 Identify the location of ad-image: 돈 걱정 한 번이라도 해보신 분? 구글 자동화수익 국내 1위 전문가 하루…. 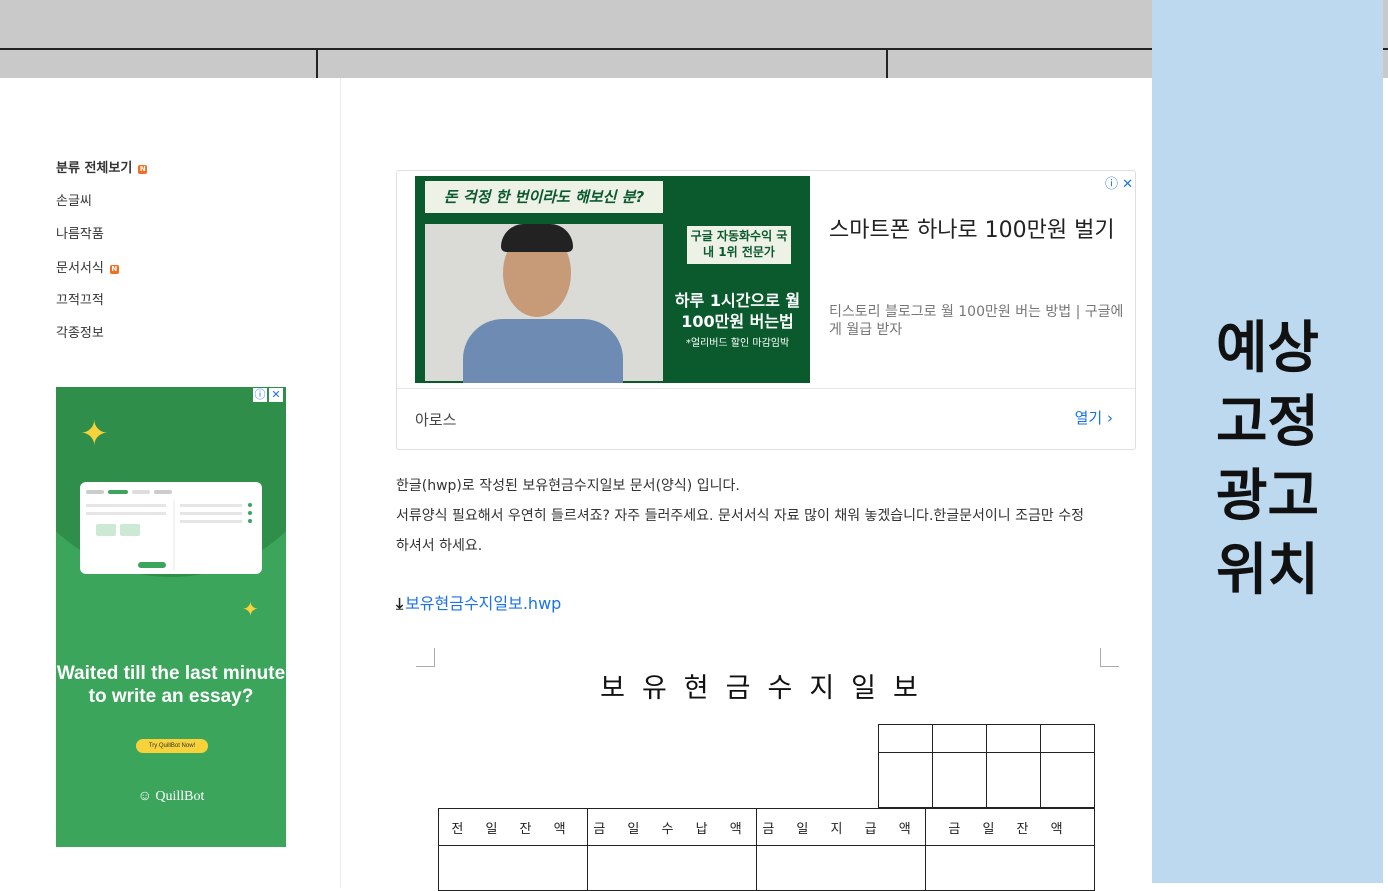
(612, 279).